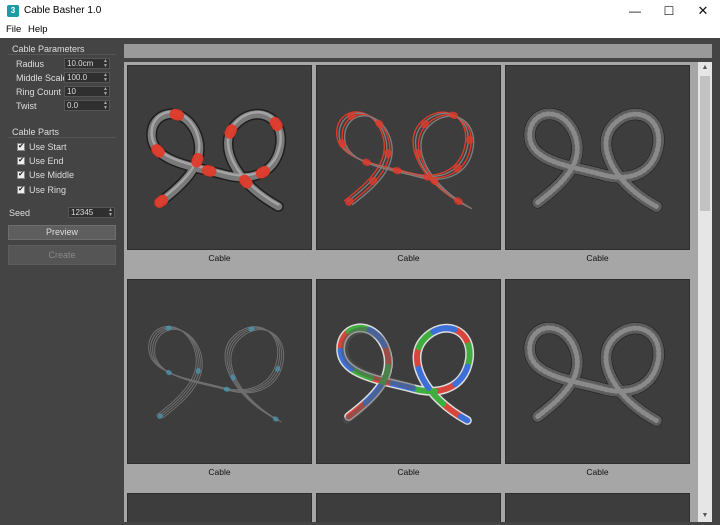 This screenshot has height=525, width=720. I want to click on close-button: ✕, so click(703, 11).